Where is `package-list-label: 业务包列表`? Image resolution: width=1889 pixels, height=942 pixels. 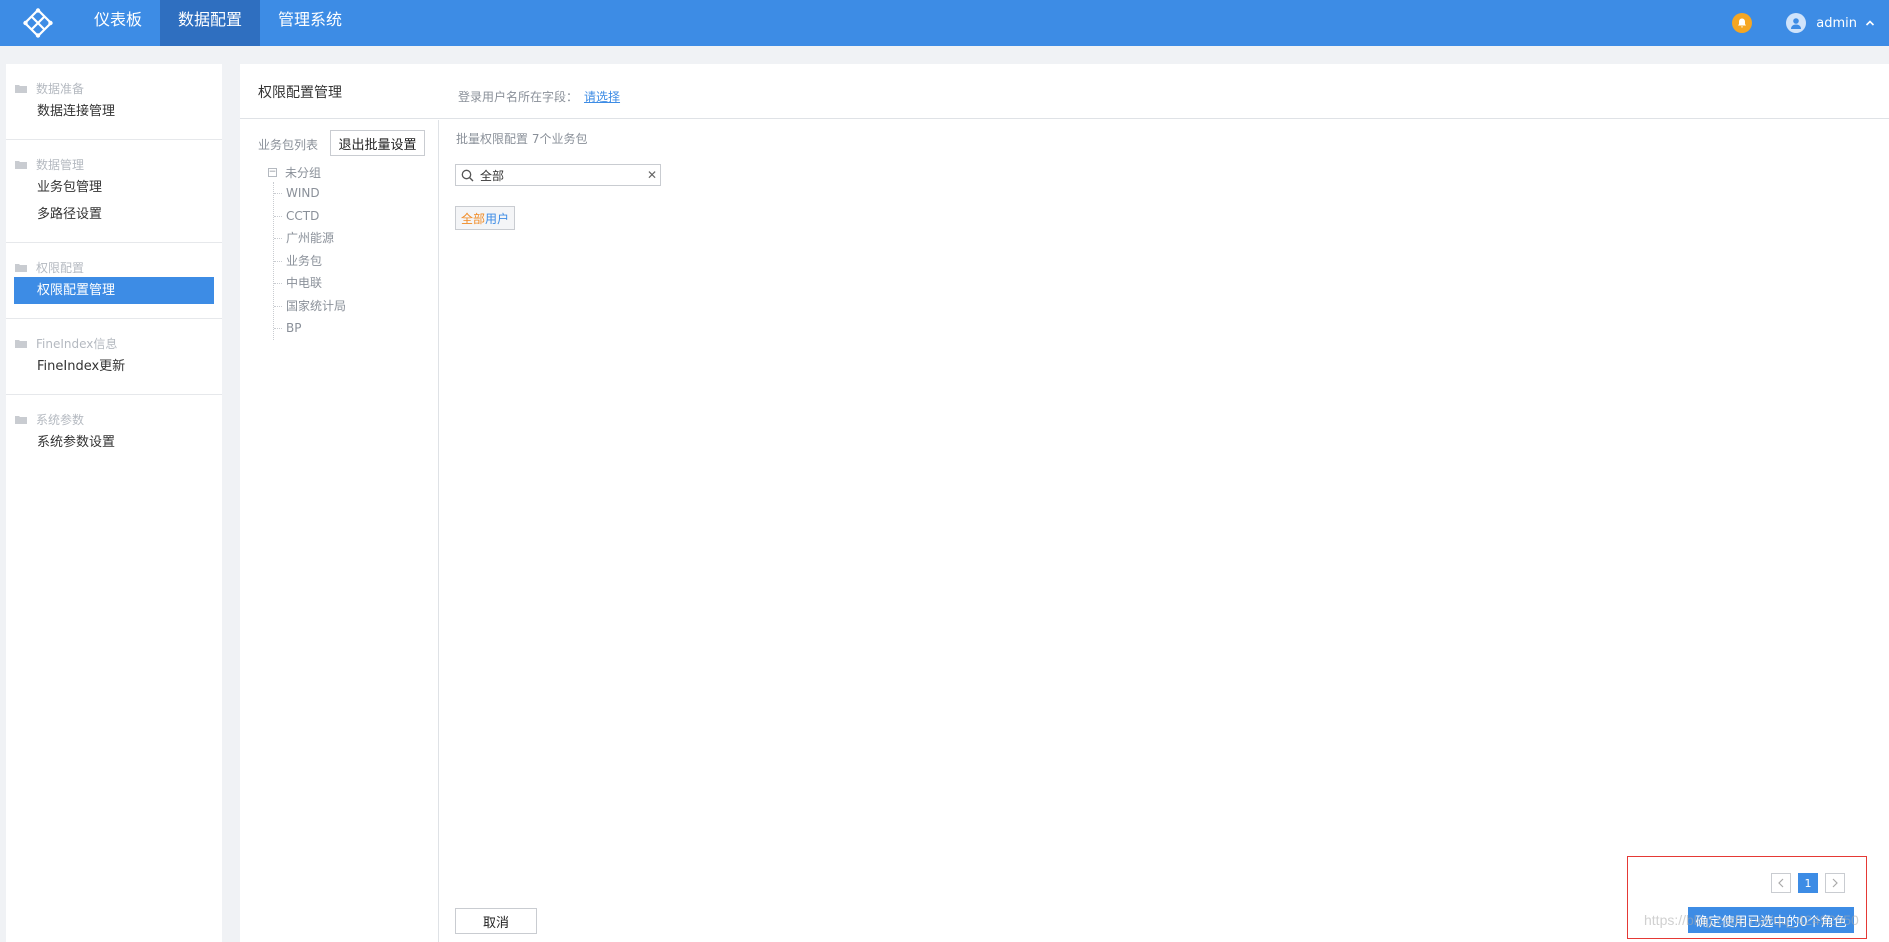
package-list-label: 业务包列表 is located at coordinates (288, 145).